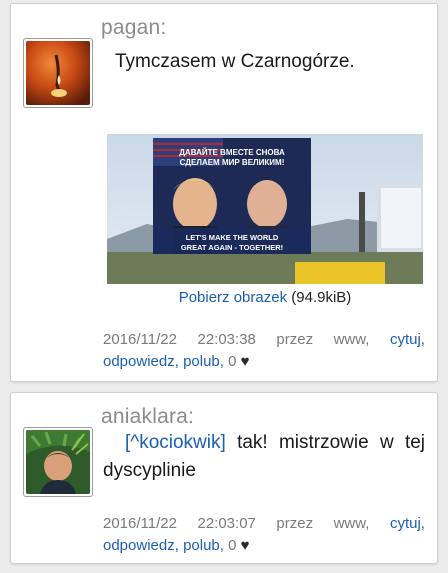 The image size is (448, 573). Describe the element at coordinates (321, 297) in the screenshot. I see `download-size: (94.9kiB)` at that location.